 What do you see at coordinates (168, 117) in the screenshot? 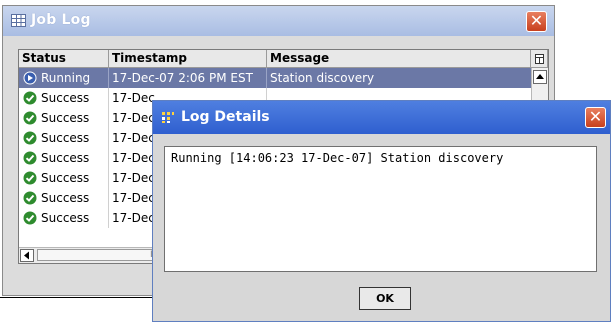
I see `dialog-app-icon` at bounding box center [168, 117].